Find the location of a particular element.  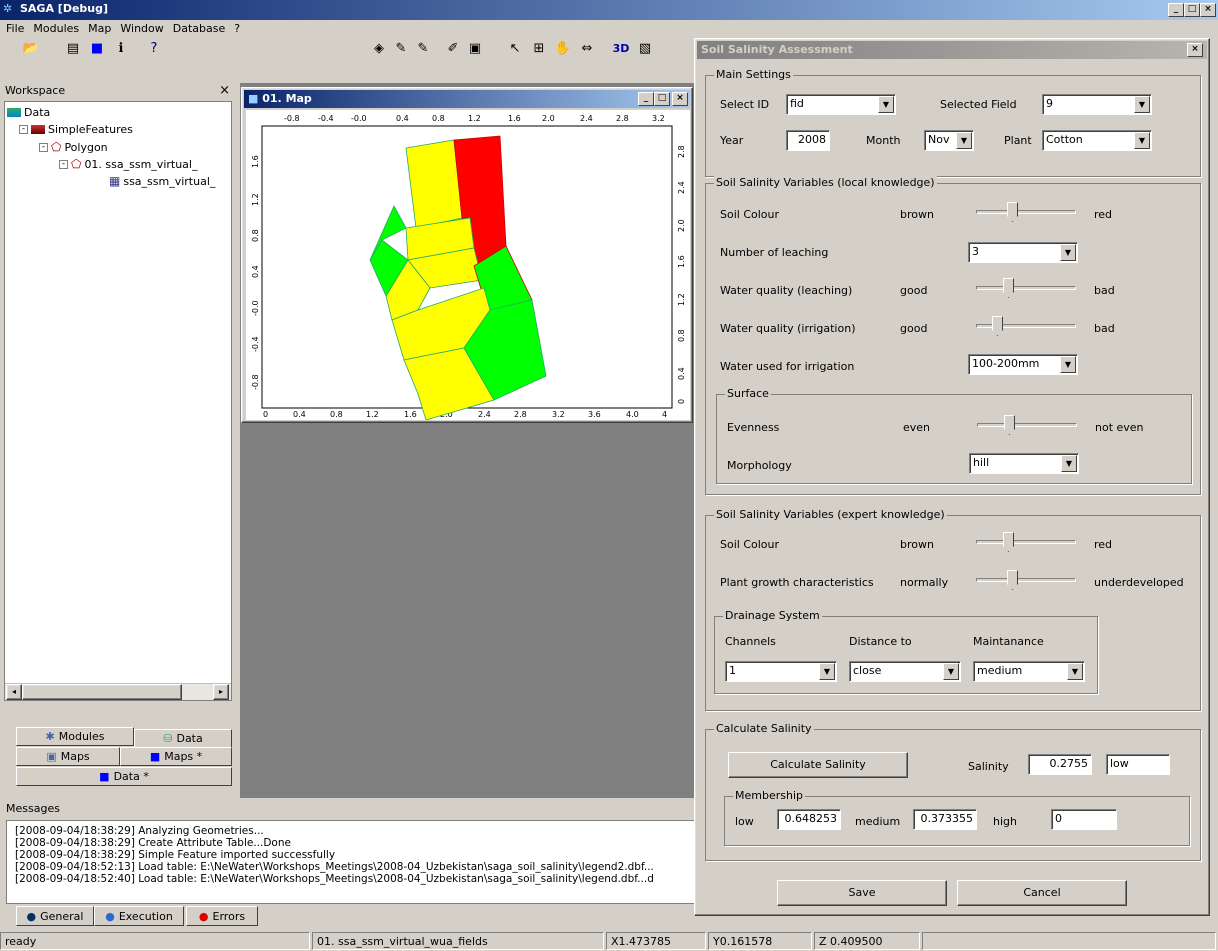

scroll-left-button: ◂ is located at coordinates (14, 692).